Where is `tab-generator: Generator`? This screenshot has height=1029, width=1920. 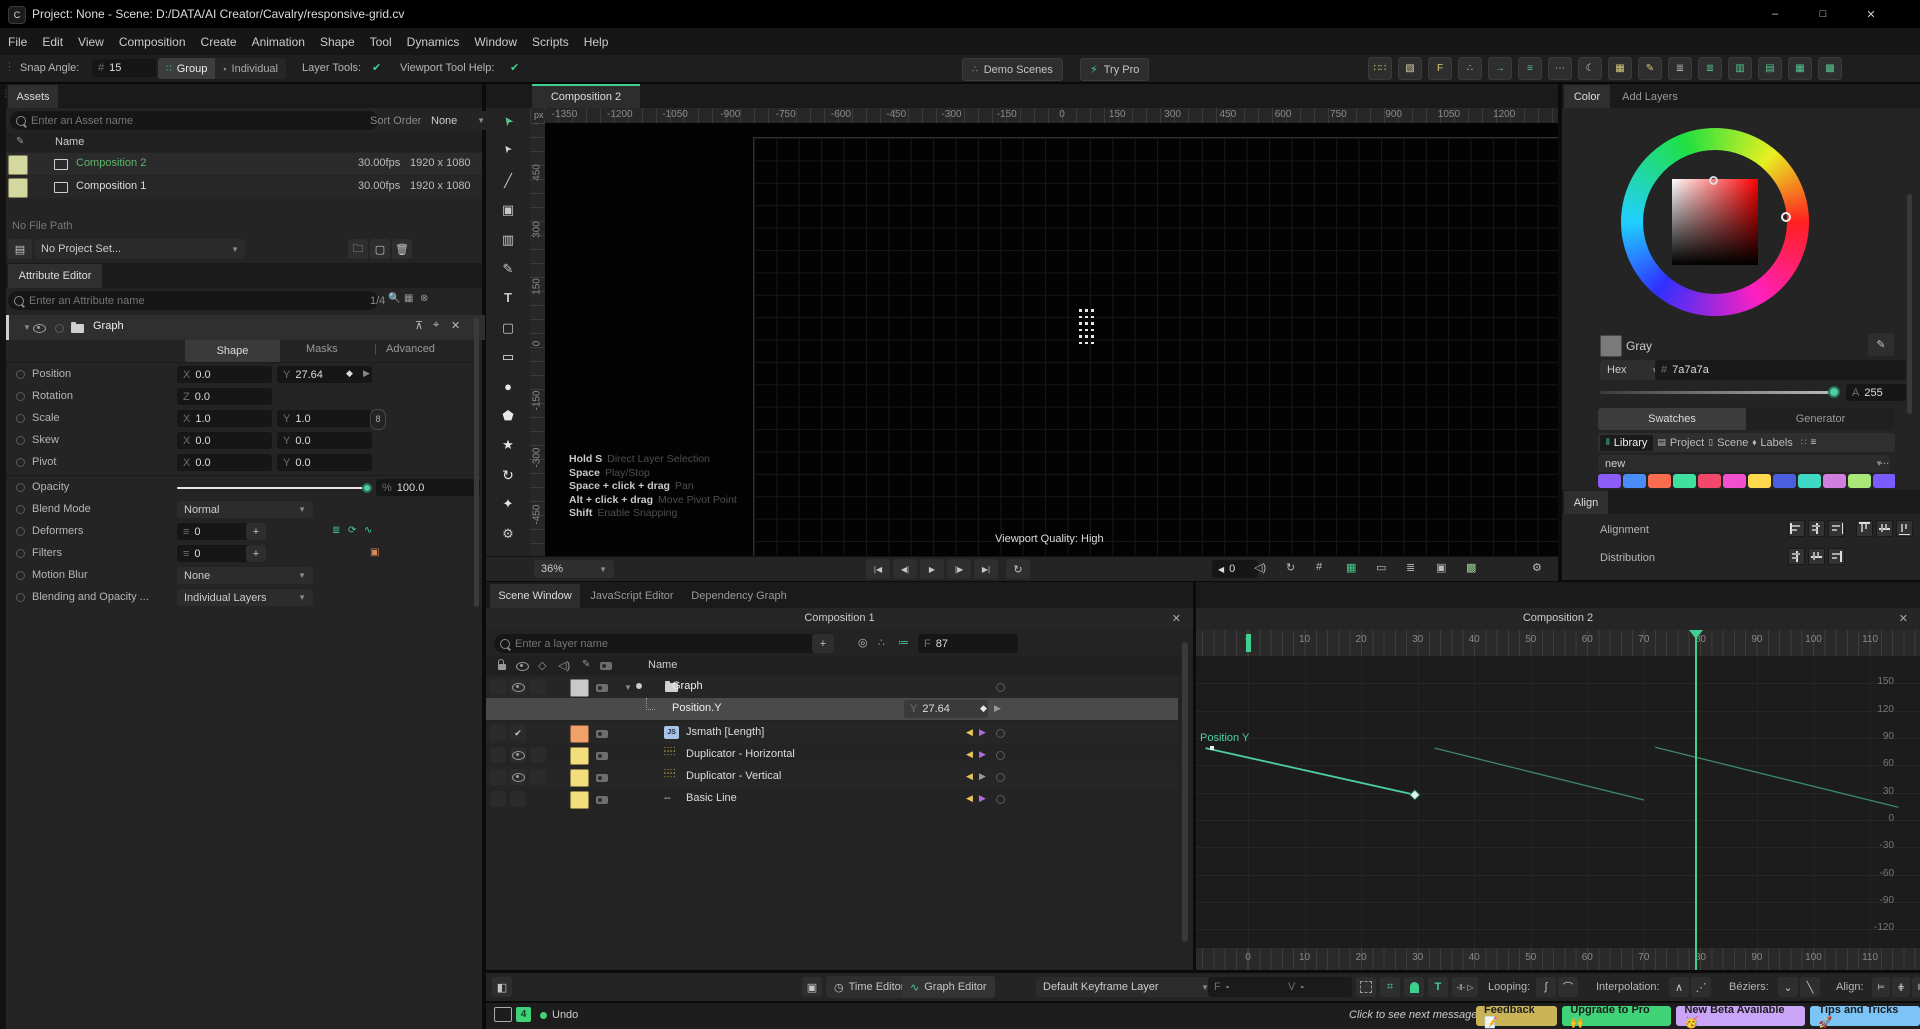 tab-generator: Generator is located at coordinates (1820, 419).